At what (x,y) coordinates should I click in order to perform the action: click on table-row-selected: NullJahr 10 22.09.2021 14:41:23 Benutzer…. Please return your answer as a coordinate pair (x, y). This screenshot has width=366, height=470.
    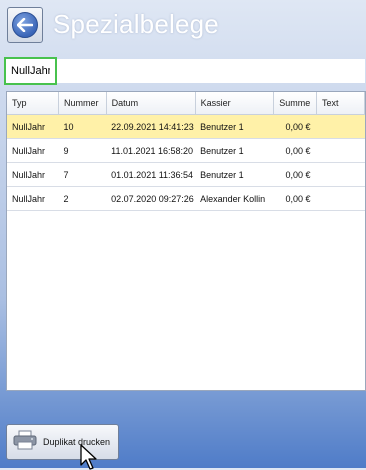
    Looking at the image, I should click on (186, 126).